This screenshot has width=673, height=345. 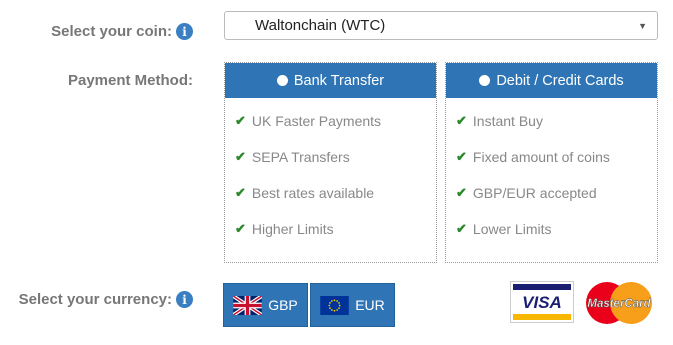 What do you see at coordinates (248, 305) in the screenshot?
I see `uk-flag-icon` at bounding box center [248, 305].